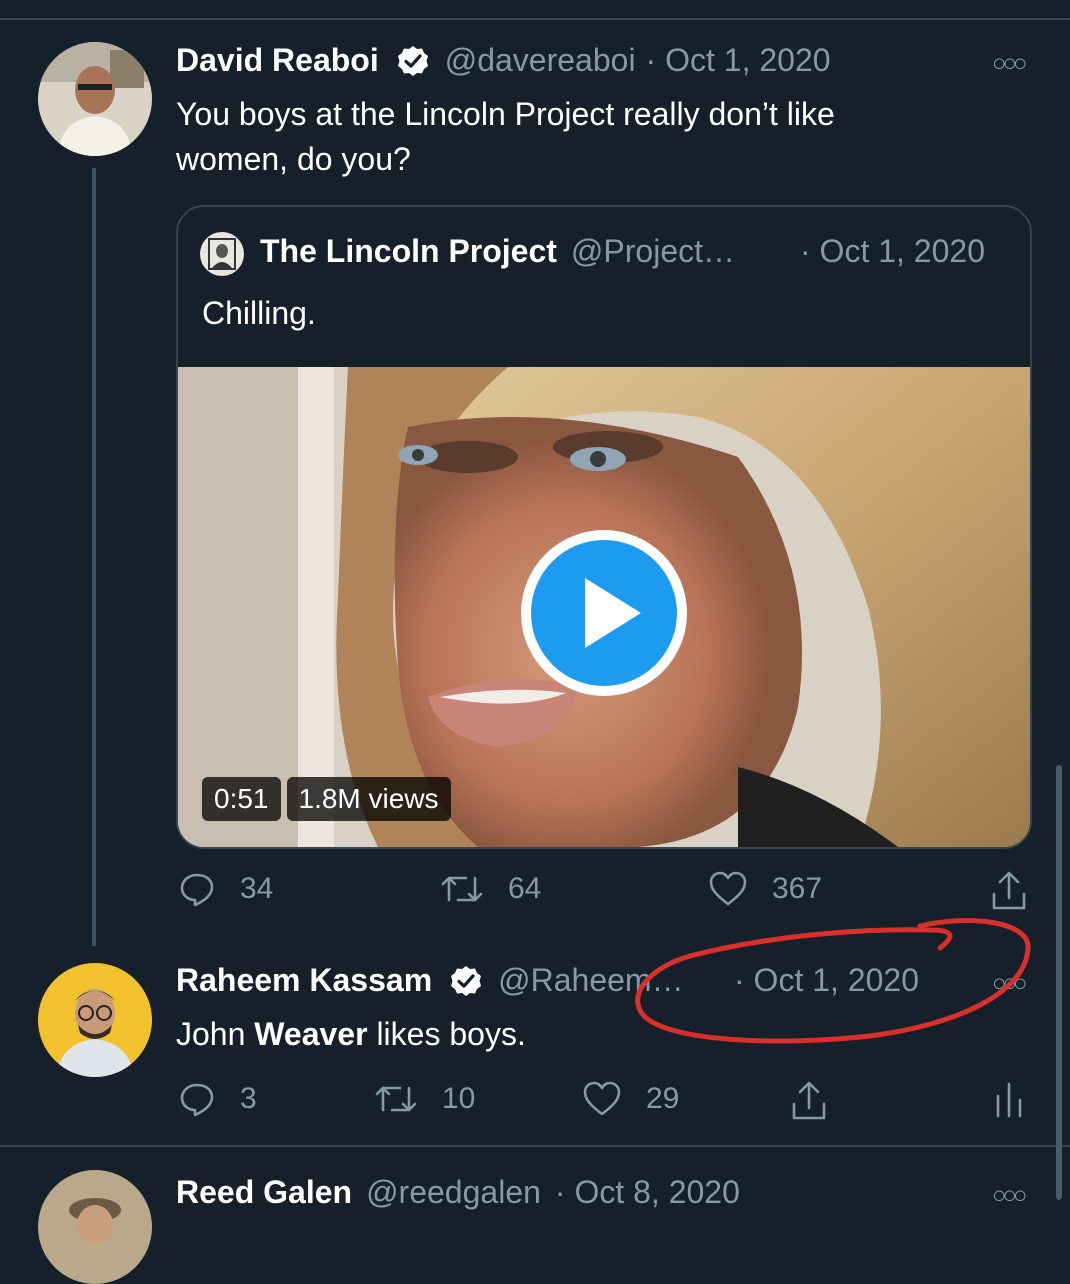 This screenshot has width=1070, height=1284. What do you see at coordinates (95, 99) in the screenshot?
I see `avatar-david-reaboi` at bounding box center [95, 99].